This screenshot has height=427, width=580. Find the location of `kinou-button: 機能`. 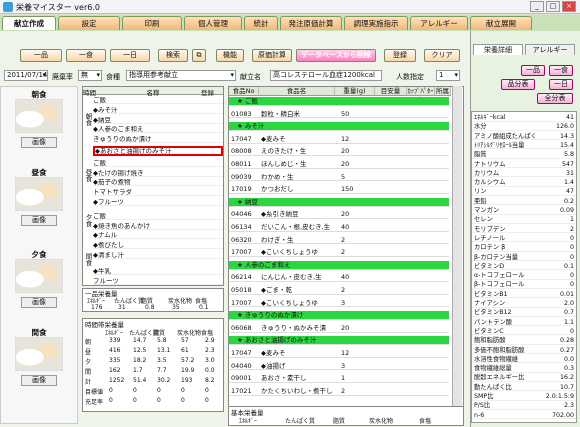

kinou-button: 機能 is located at coordinates (230, 55).